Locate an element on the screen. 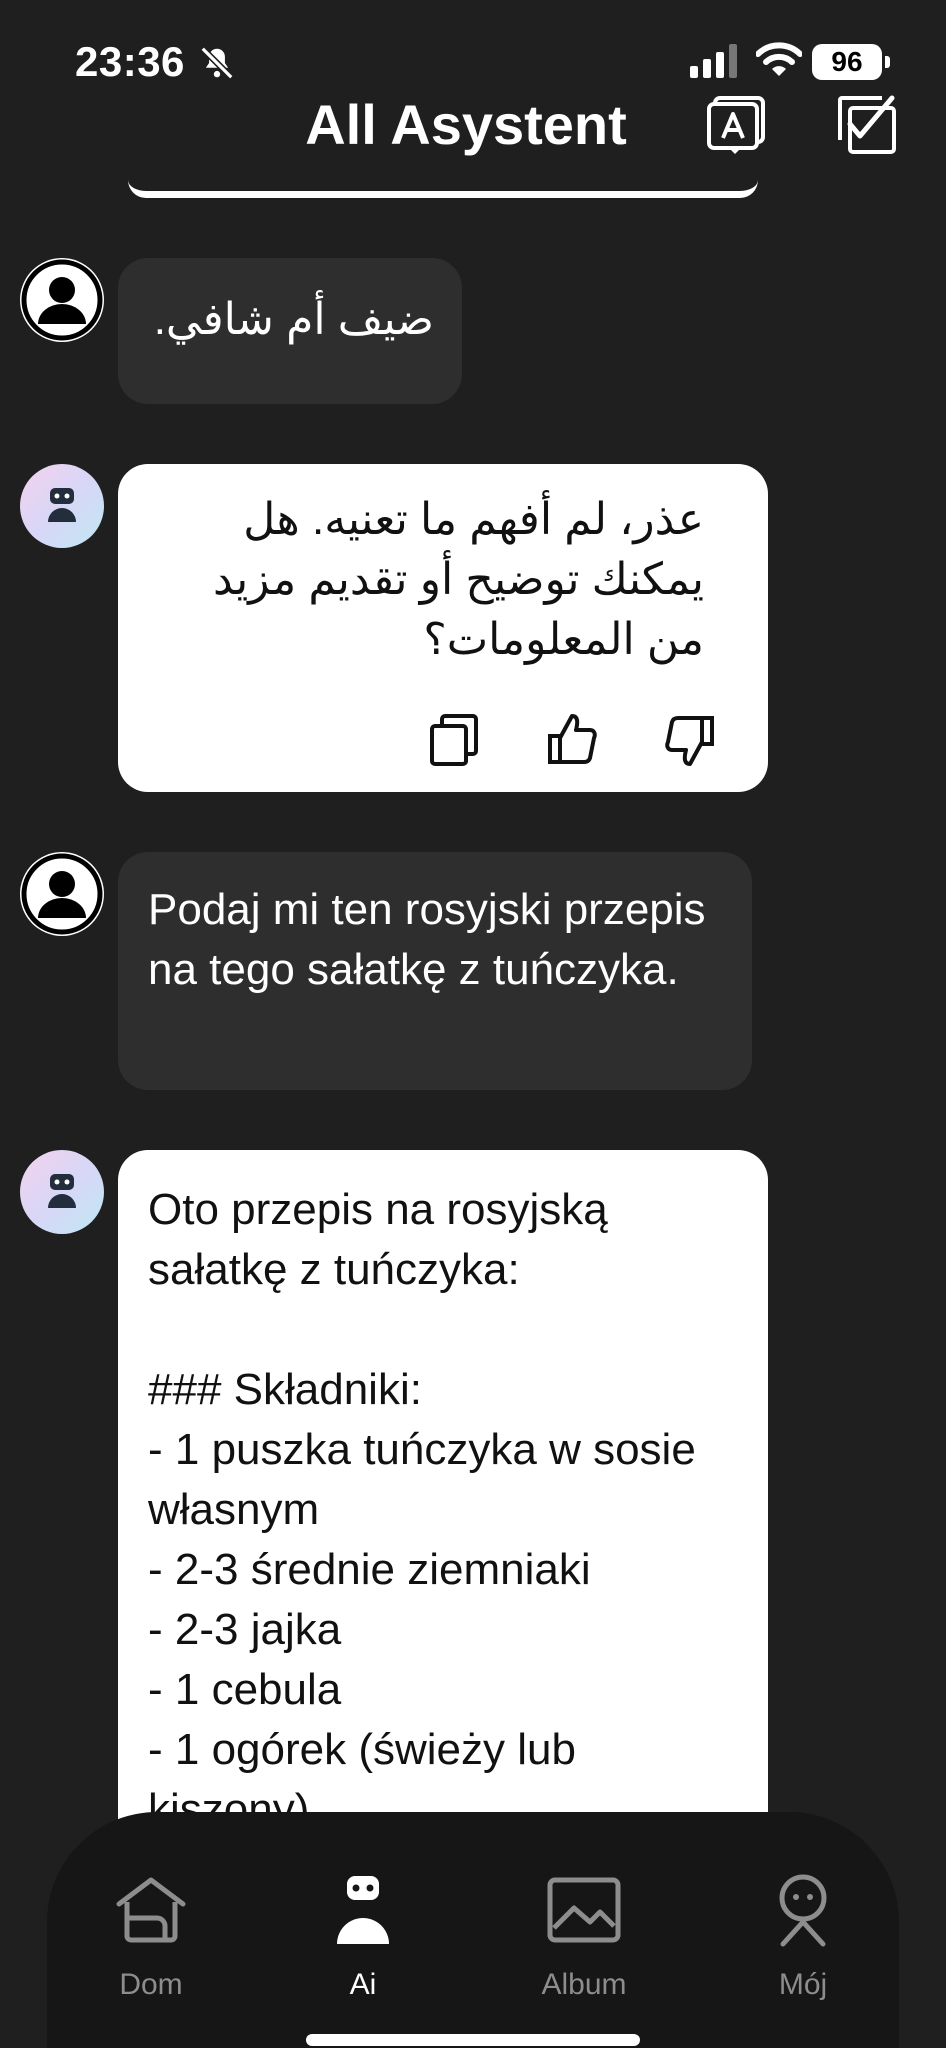 This screenshot has height=2048, width=946. image-icon is located at coordinates (584, 1910).